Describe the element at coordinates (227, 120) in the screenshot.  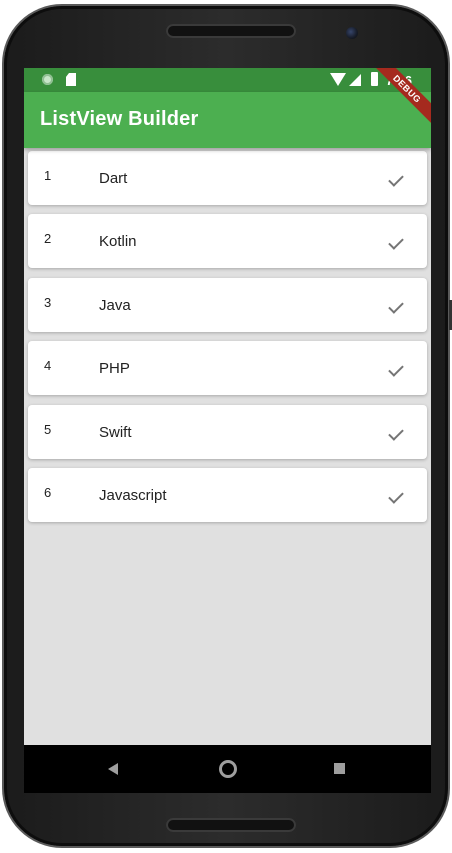
I see `app-bar: ListView Builder` at that location.